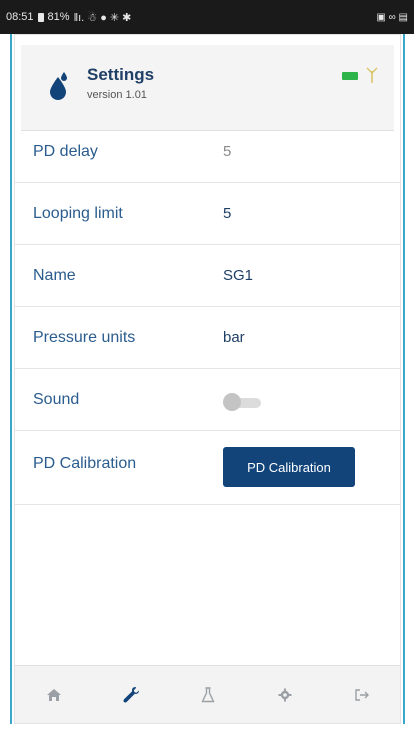 This screenshot has height=740, width=414. What do you see at coordinates (207, 276) in the screenshot?
I see `setting-row-name: Name SG1` at bounding box center [207, 276].